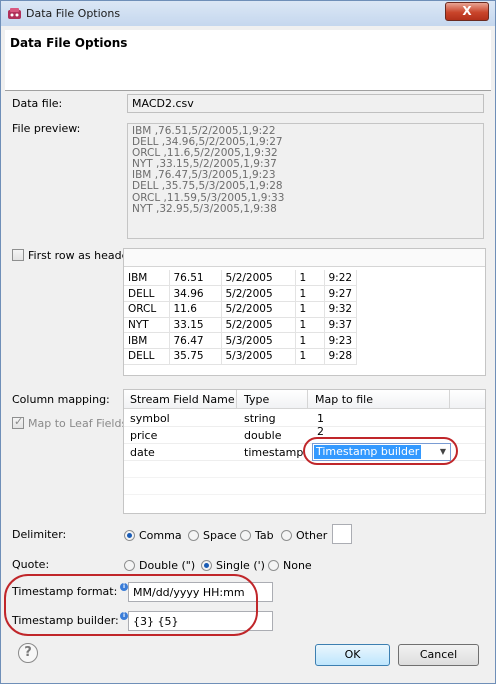 This screenshot has height=684, width=496. I want to click on ok-button: OK, so click(352, 655).